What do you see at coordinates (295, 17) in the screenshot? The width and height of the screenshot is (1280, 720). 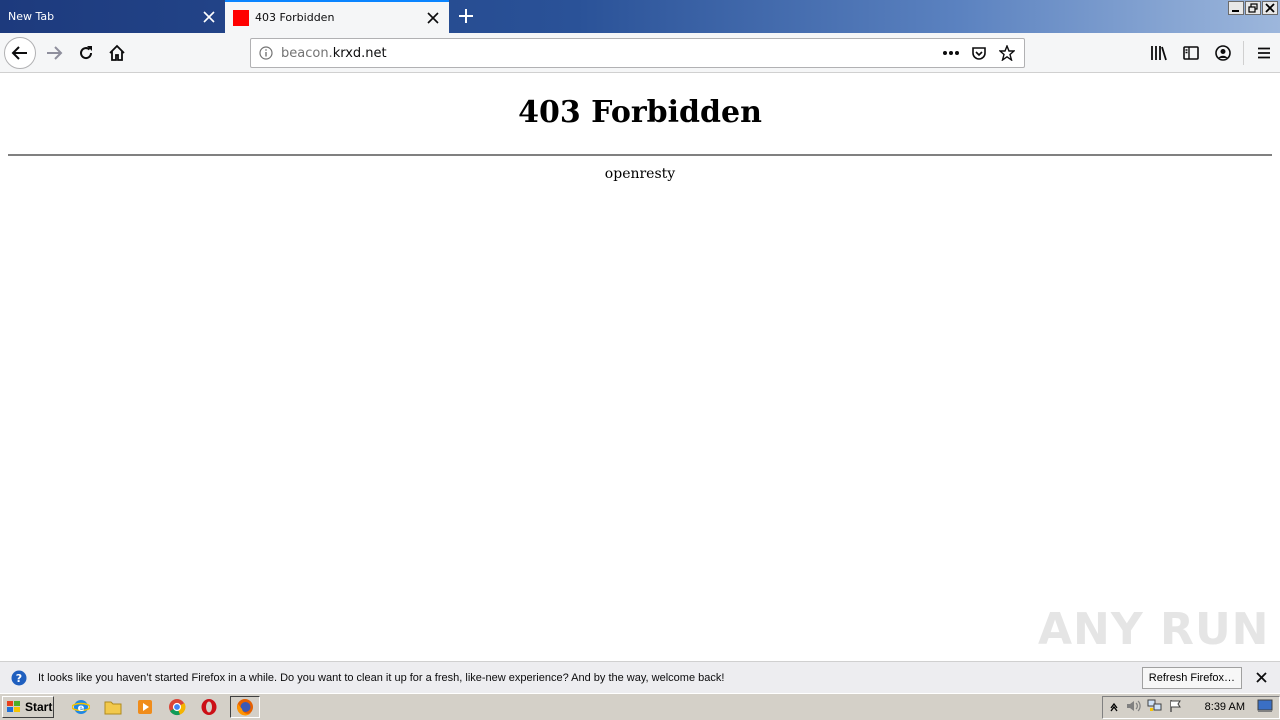 I see `tab-label: 403 Forbidden` at bounding box center [295, 17].